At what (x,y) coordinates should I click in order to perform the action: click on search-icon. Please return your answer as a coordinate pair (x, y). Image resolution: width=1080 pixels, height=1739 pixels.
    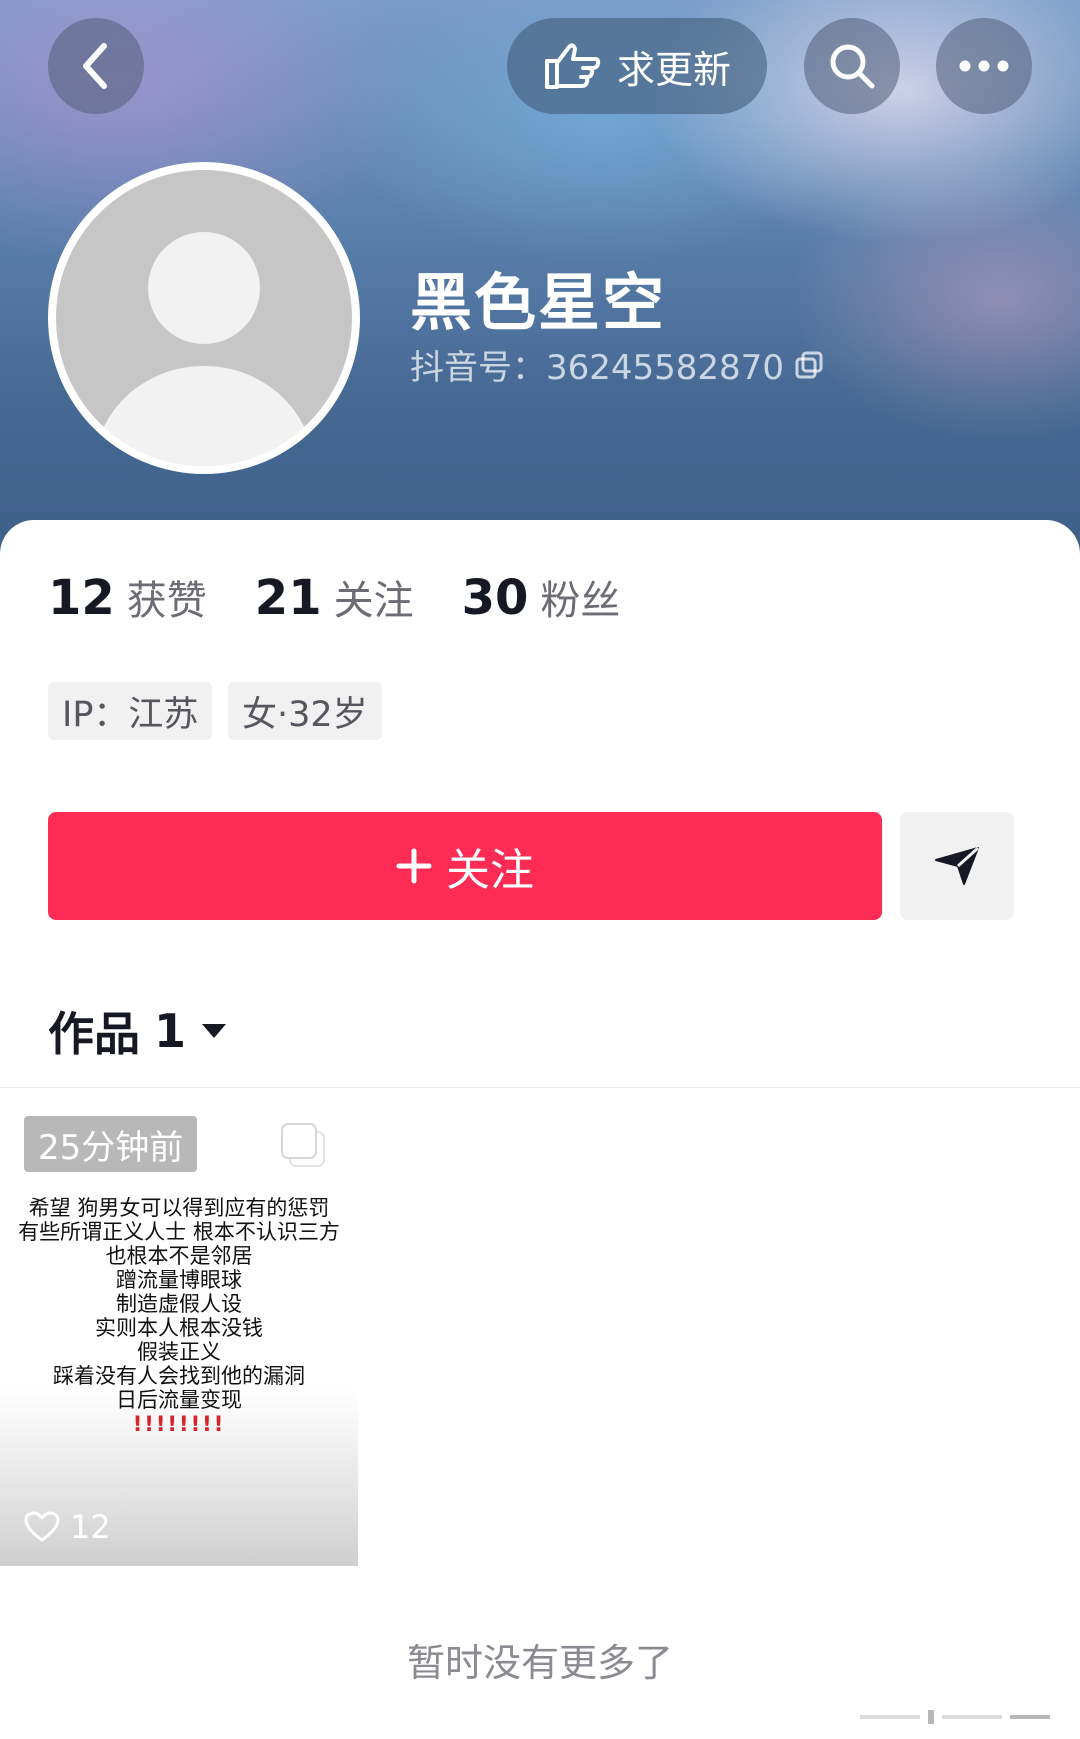
    Looking at the image, I should click on (852, 66).